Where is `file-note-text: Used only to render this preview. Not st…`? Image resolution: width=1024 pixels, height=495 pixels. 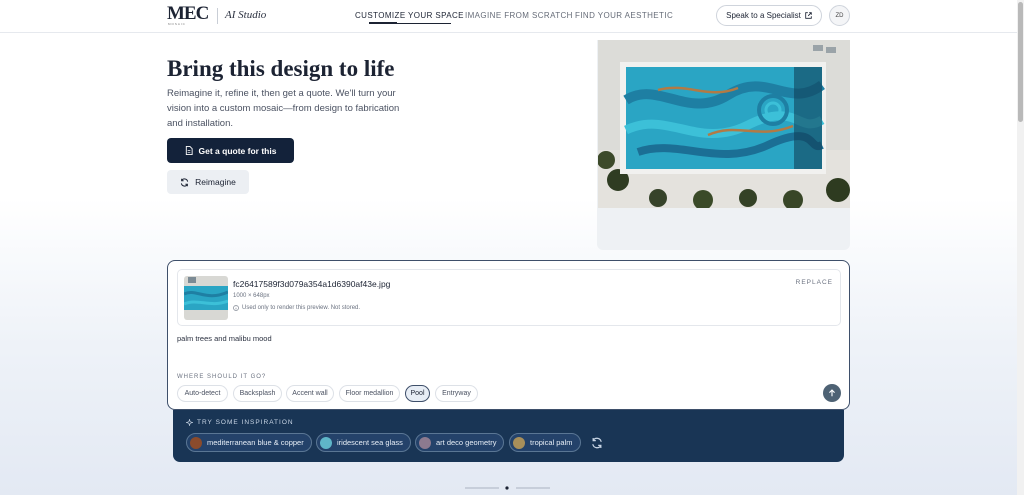
file-note-text: Used only to render this preview. Not st… is located at coordinates (301, 308).